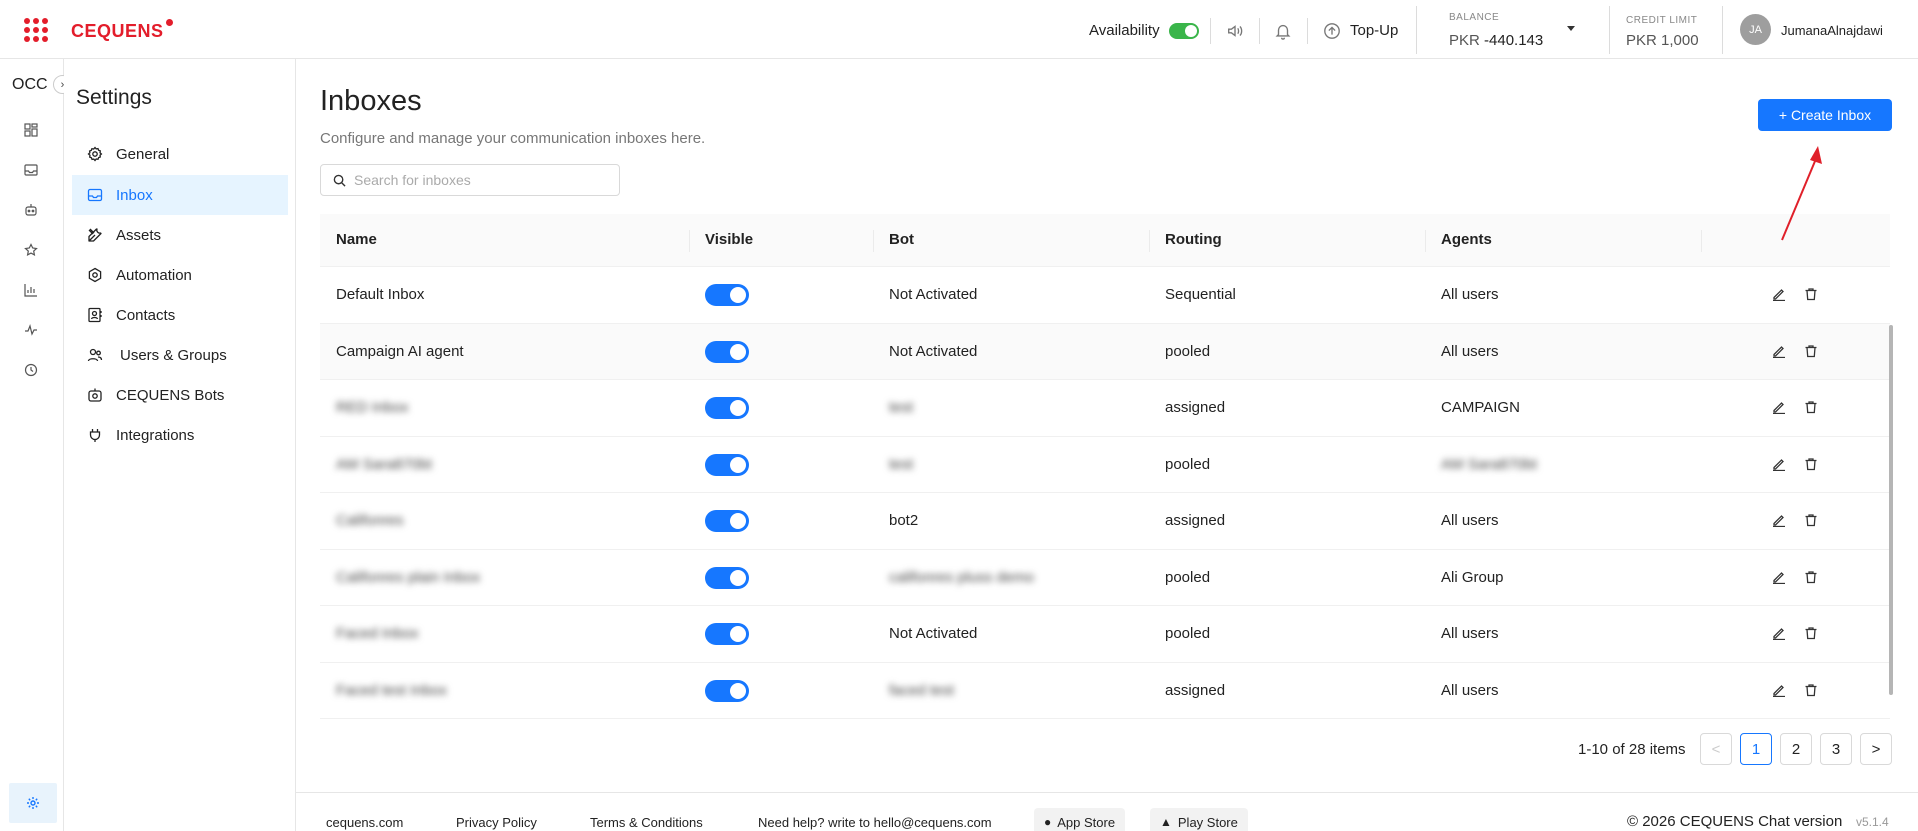  What do you see at coordinates (1374, 30) in the screenshot?
I see `topup-link: Top-Up` at bounding box center [1374, 30].